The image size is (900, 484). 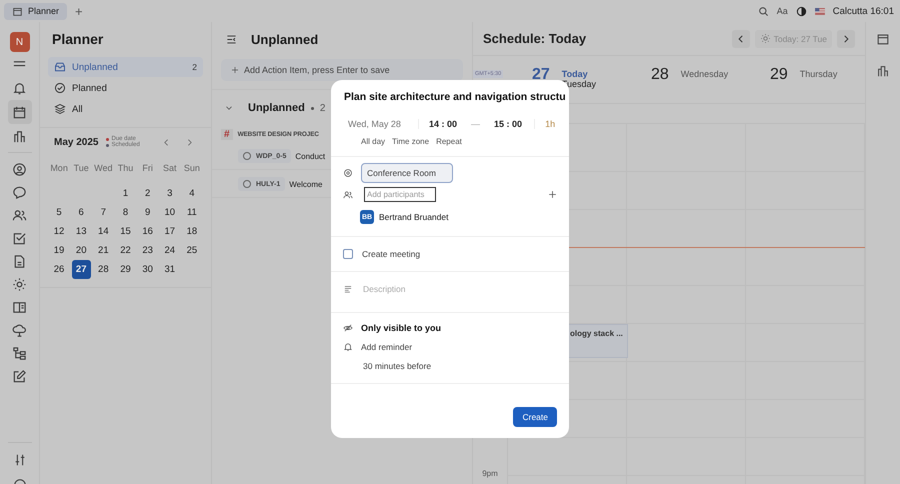 I want to click on calendar-day: 13, so click(x=81, y=231).